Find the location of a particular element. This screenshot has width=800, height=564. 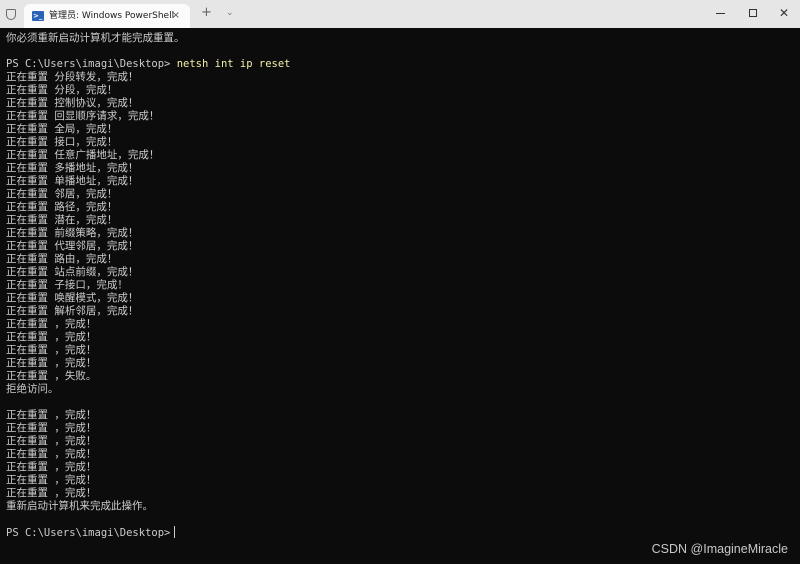

minimize-button is located at coordinates (720, 13).